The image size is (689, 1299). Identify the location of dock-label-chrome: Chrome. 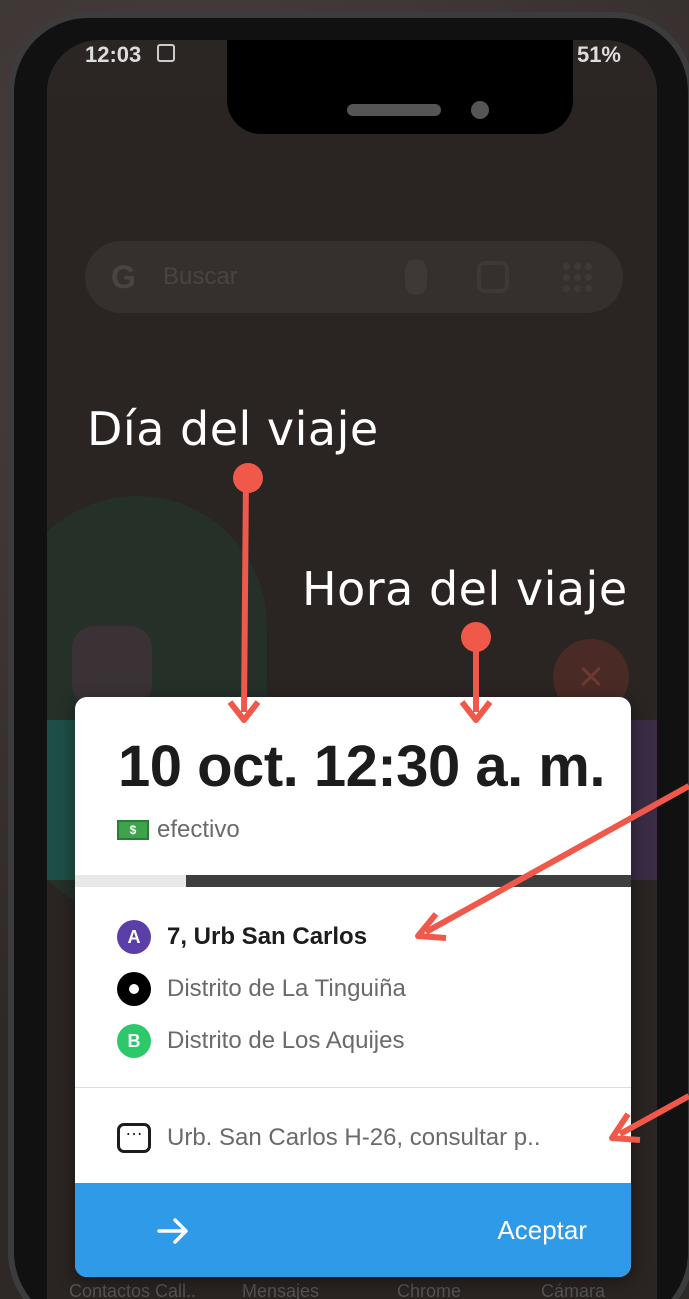
(429, 1290).